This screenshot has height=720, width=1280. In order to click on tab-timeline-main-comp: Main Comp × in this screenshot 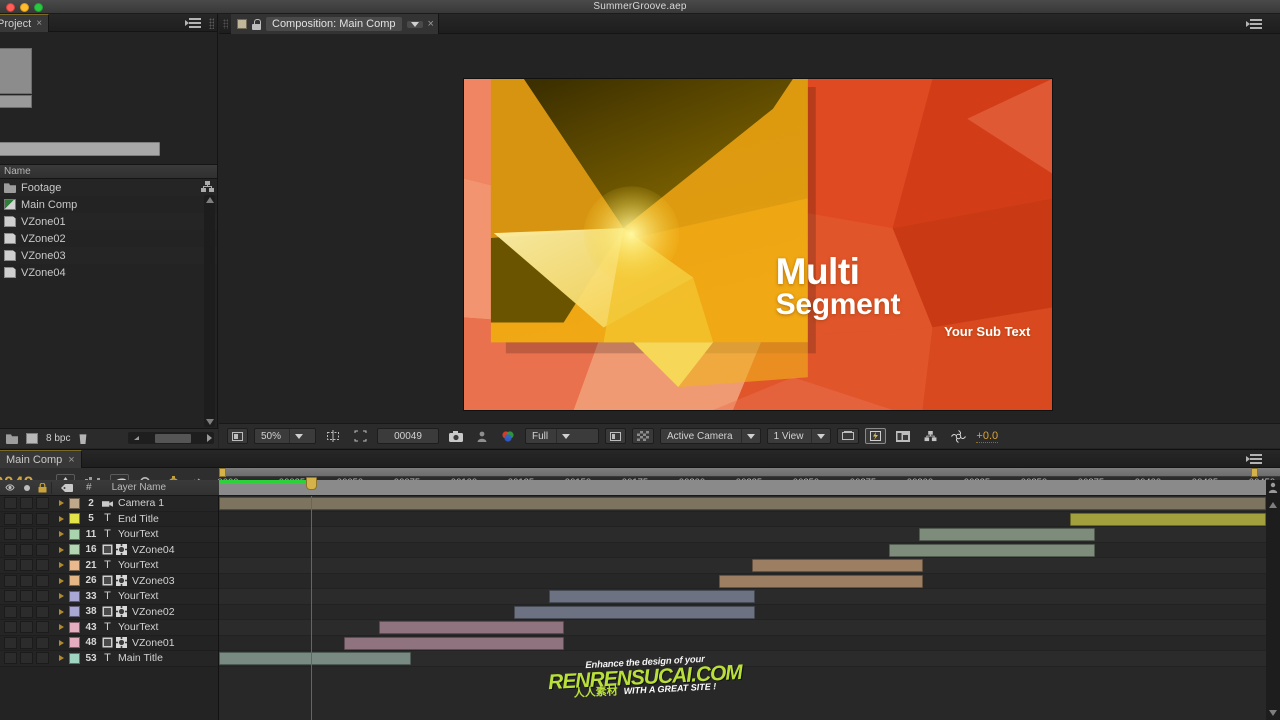, I will do `click(41, 459)`.